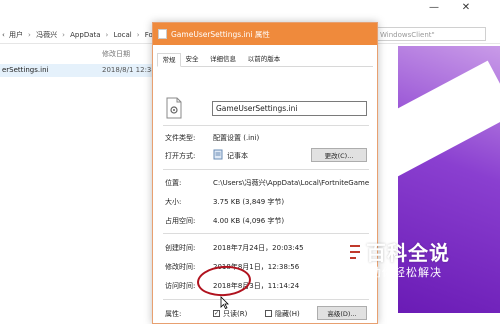 This screenshot has height=324, width=500. Describe the element at coordinates (236, 138) in the screenshot. I see `file-type-value: 配置设置 (.ini)` at that location.